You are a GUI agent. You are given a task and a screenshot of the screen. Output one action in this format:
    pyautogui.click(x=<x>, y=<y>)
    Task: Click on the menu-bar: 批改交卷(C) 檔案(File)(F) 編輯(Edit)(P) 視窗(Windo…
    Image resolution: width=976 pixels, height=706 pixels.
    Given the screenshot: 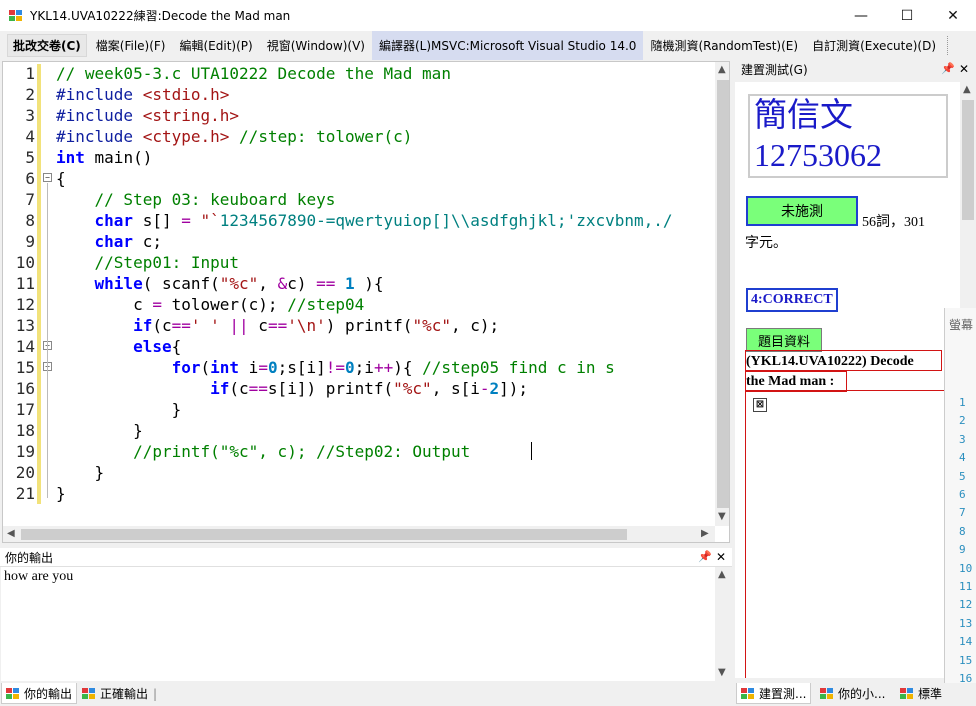 What is the action you would take?
    pyautogui.click(x=488, y=45)
    